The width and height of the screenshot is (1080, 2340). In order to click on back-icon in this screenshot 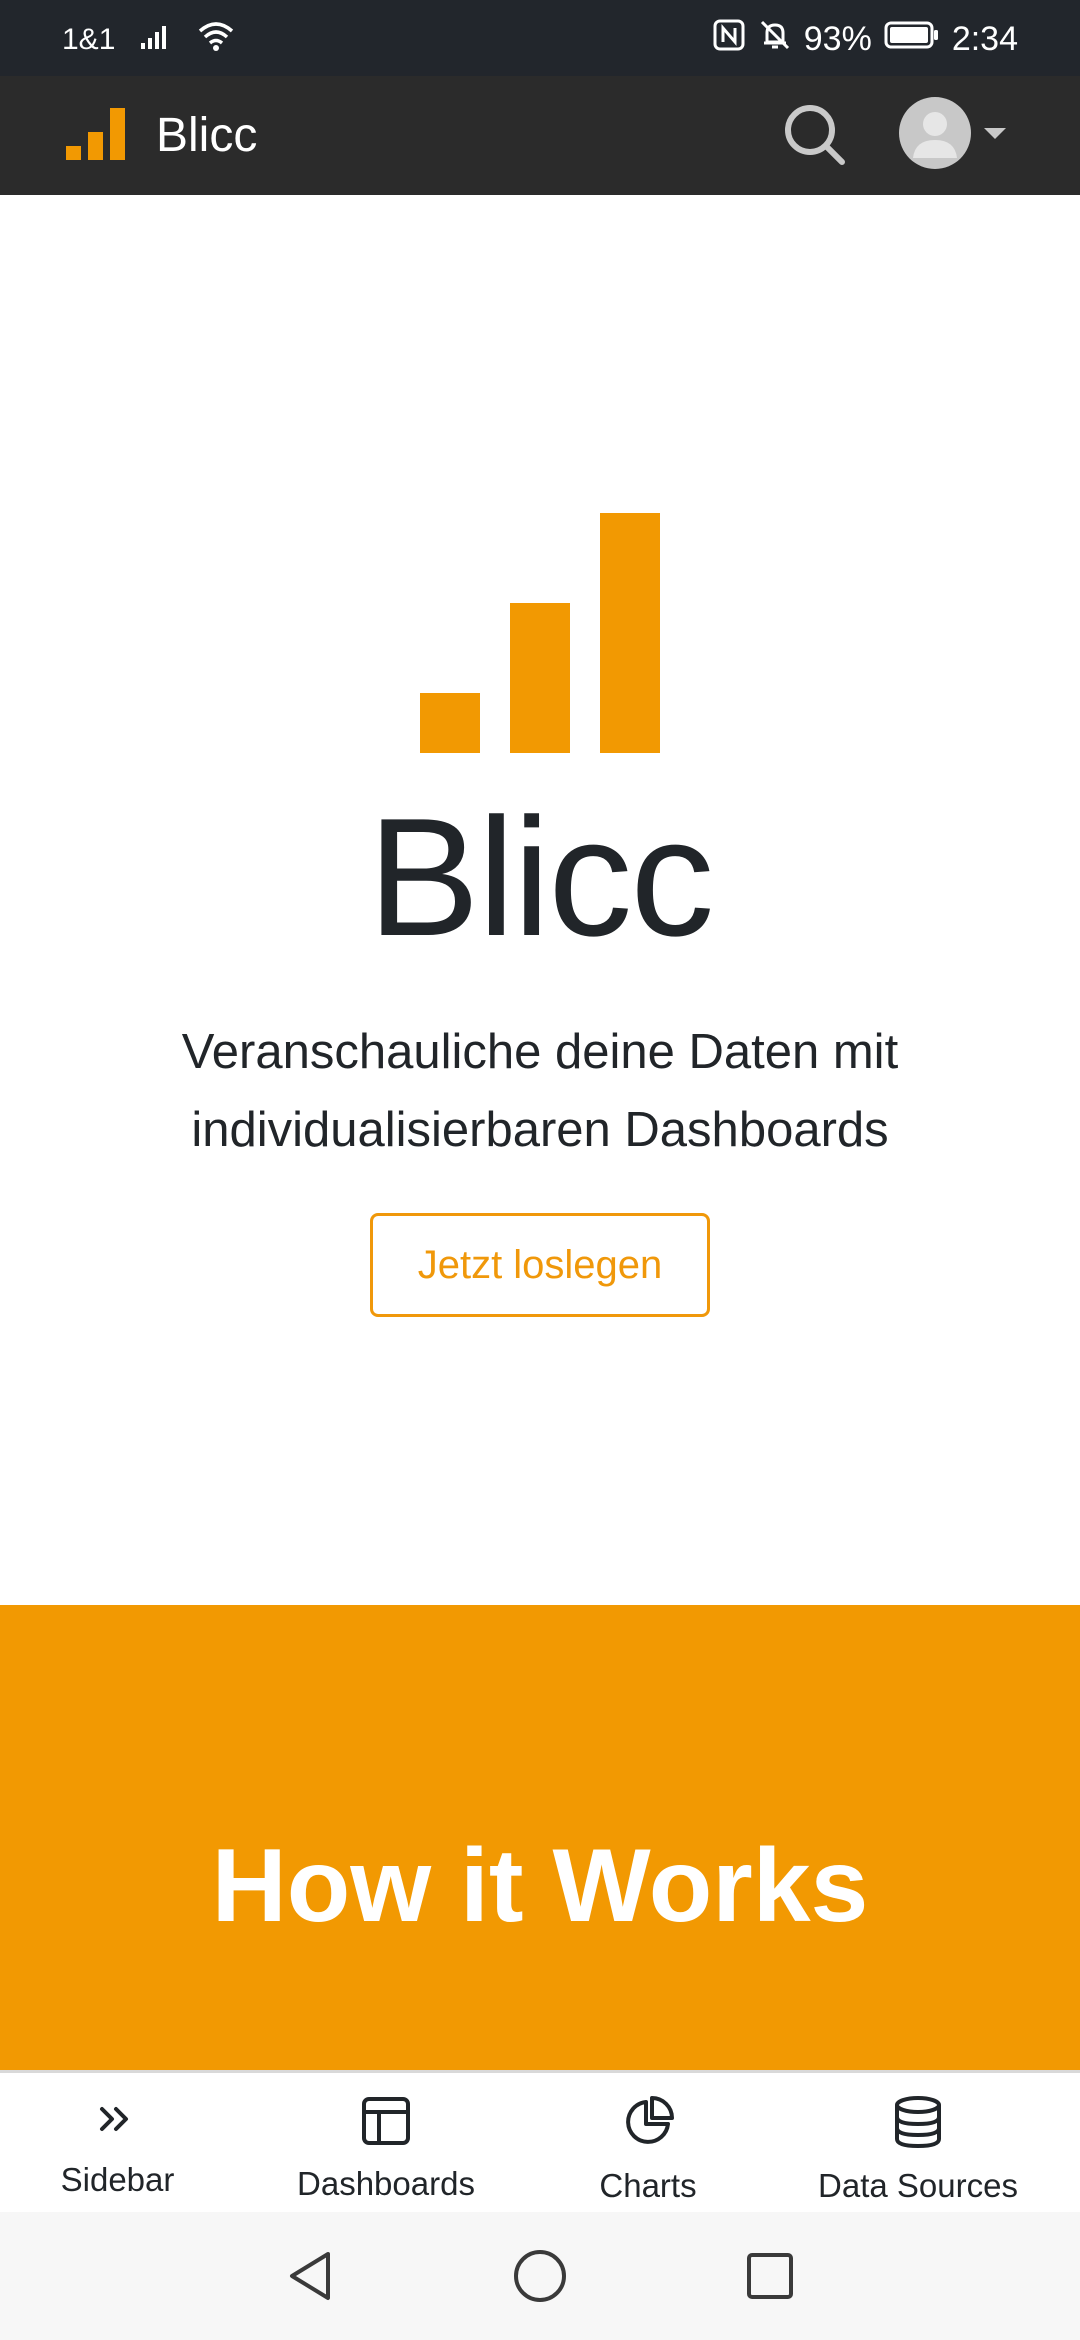, I will do `click(310, 2278)`.